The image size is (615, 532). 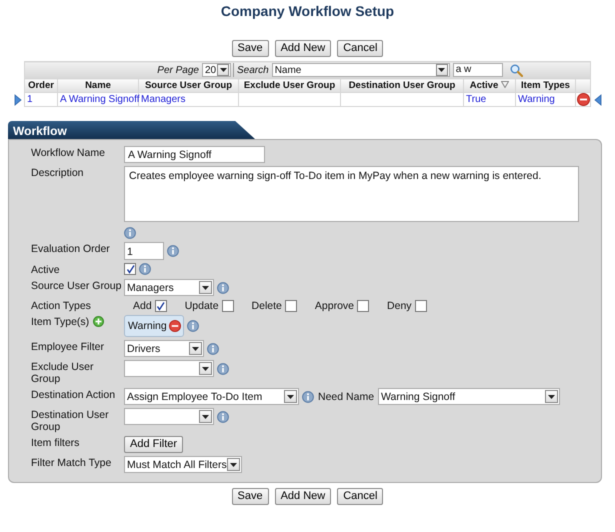 What do you see at coordinates (61, 306) in the screenshot?
I see `field-label: Action Types` at bounding box center [61, 306].